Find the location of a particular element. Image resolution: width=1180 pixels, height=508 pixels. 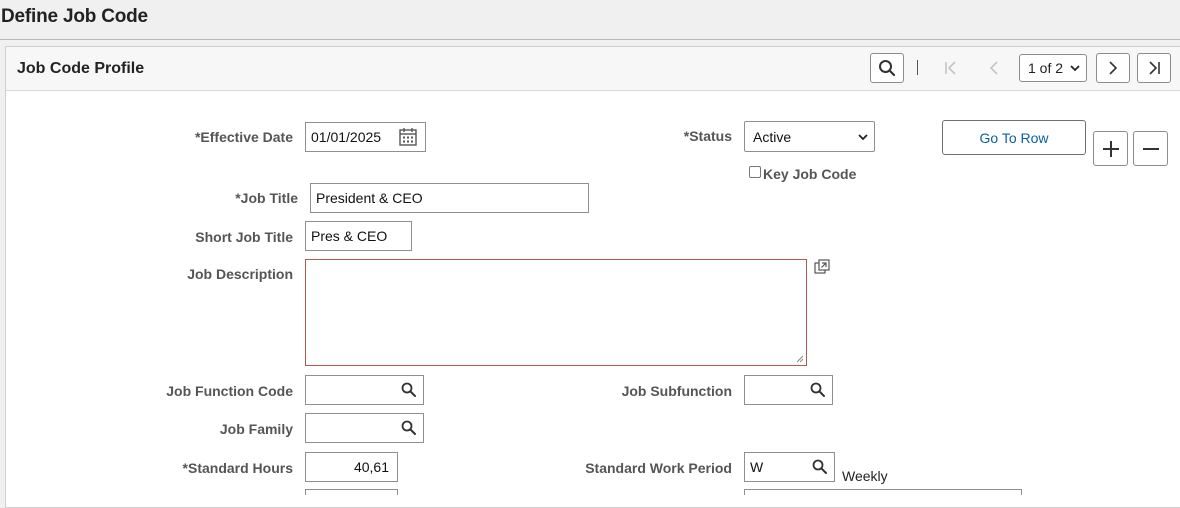

next-row-field-partial is located at coordinates (351, 492).